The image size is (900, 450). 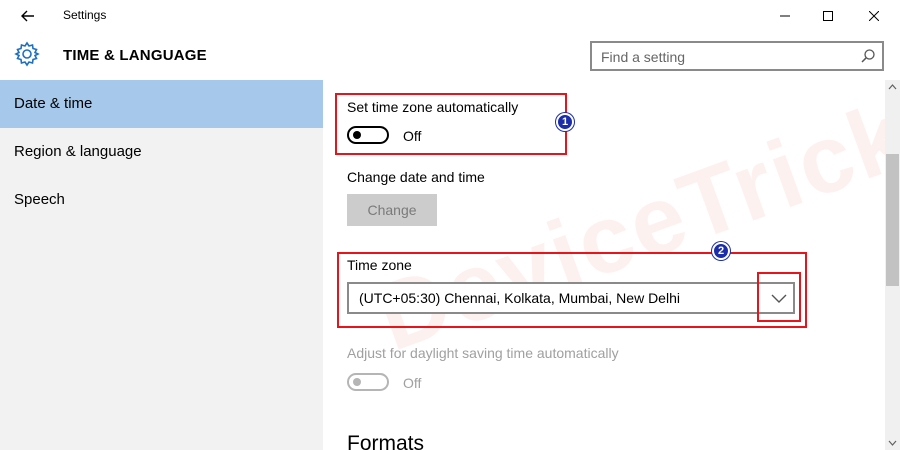 I want to click on search-box, so click(x=737, y=56).